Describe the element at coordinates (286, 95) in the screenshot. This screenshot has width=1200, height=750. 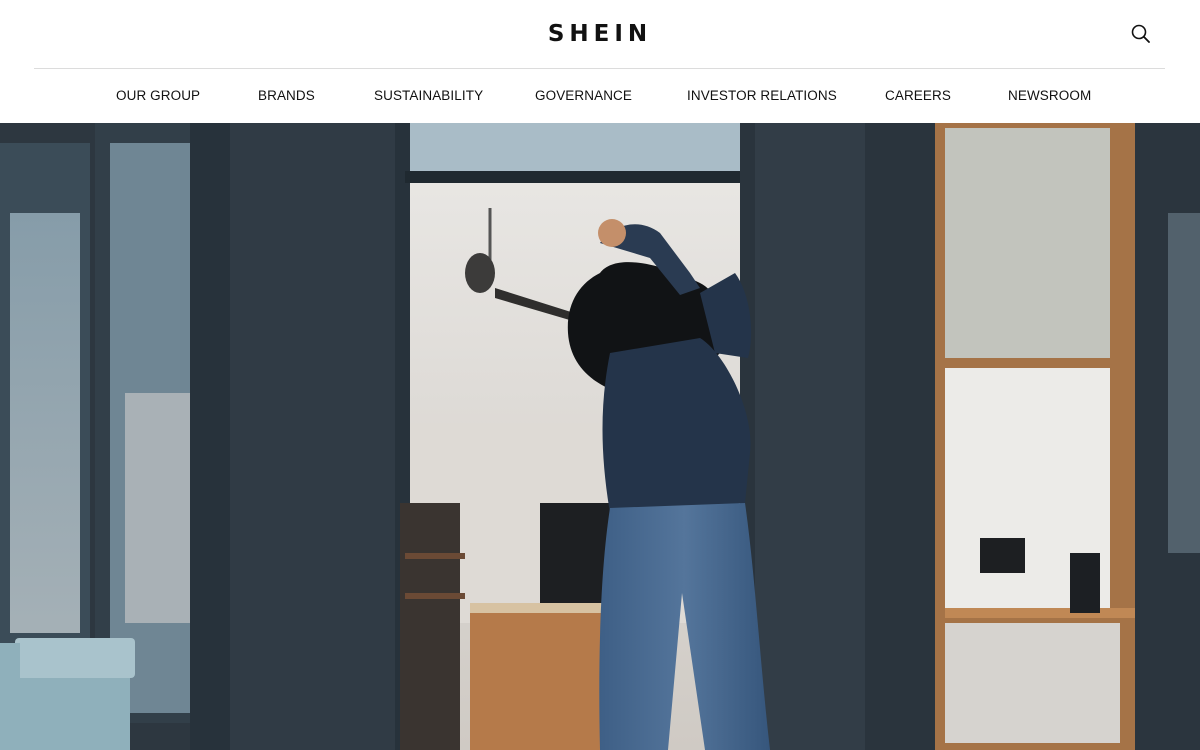
I see `nav-item-brands: BRANDS` at that location.